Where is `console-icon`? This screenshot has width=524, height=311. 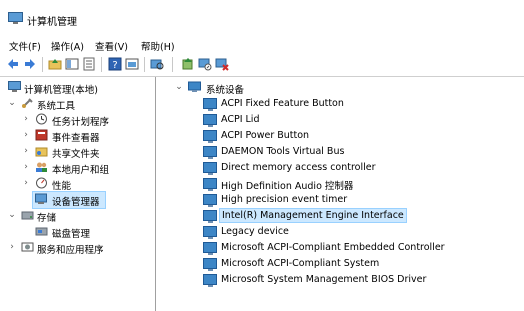 console-icon is located at coordinates (132, 64).